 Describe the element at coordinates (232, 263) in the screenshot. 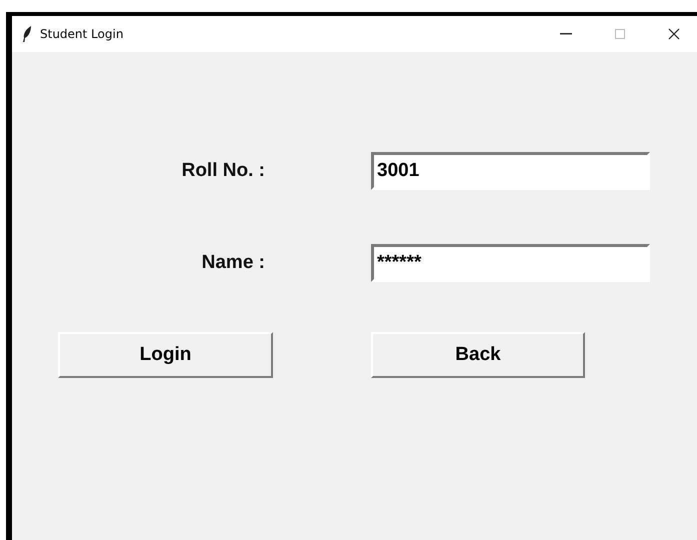

I see `field-label: Name :` at that location.